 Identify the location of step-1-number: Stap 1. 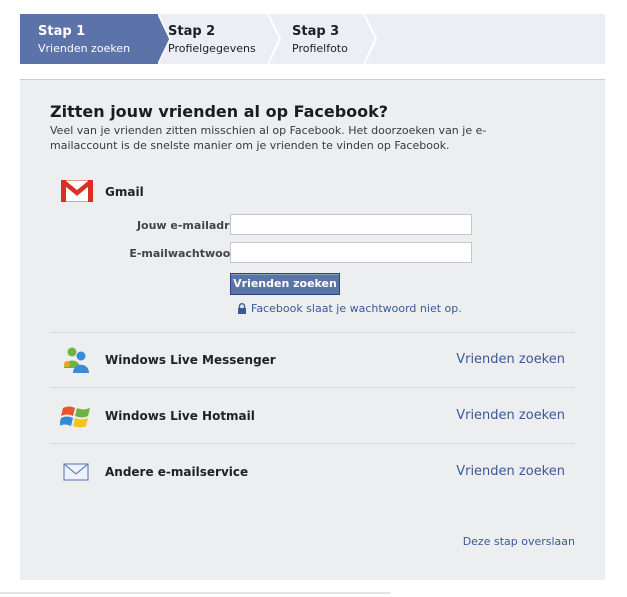
(62, 31).